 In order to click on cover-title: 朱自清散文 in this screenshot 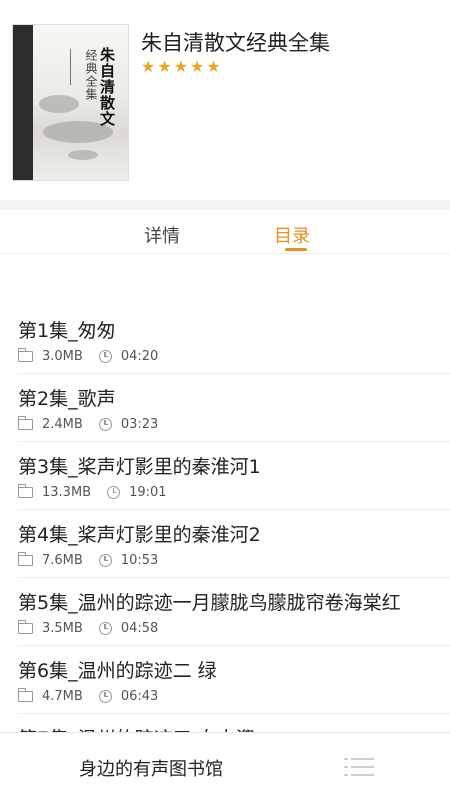, I will do `click(107, 87)`.